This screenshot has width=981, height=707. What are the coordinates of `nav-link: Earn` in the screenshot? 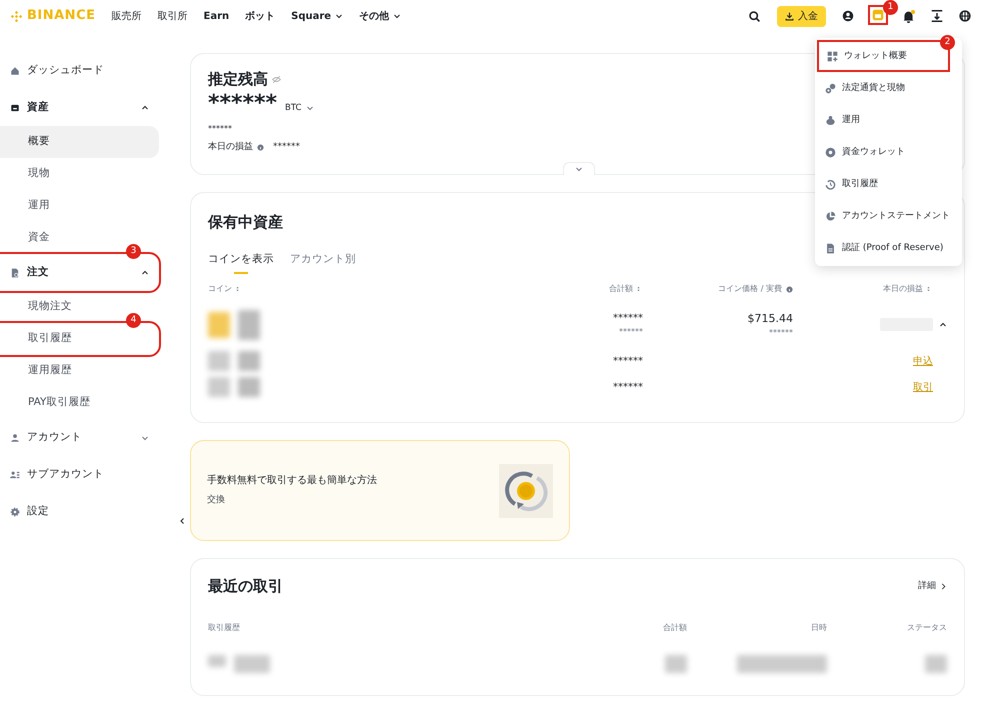 It's located at (217, 16).